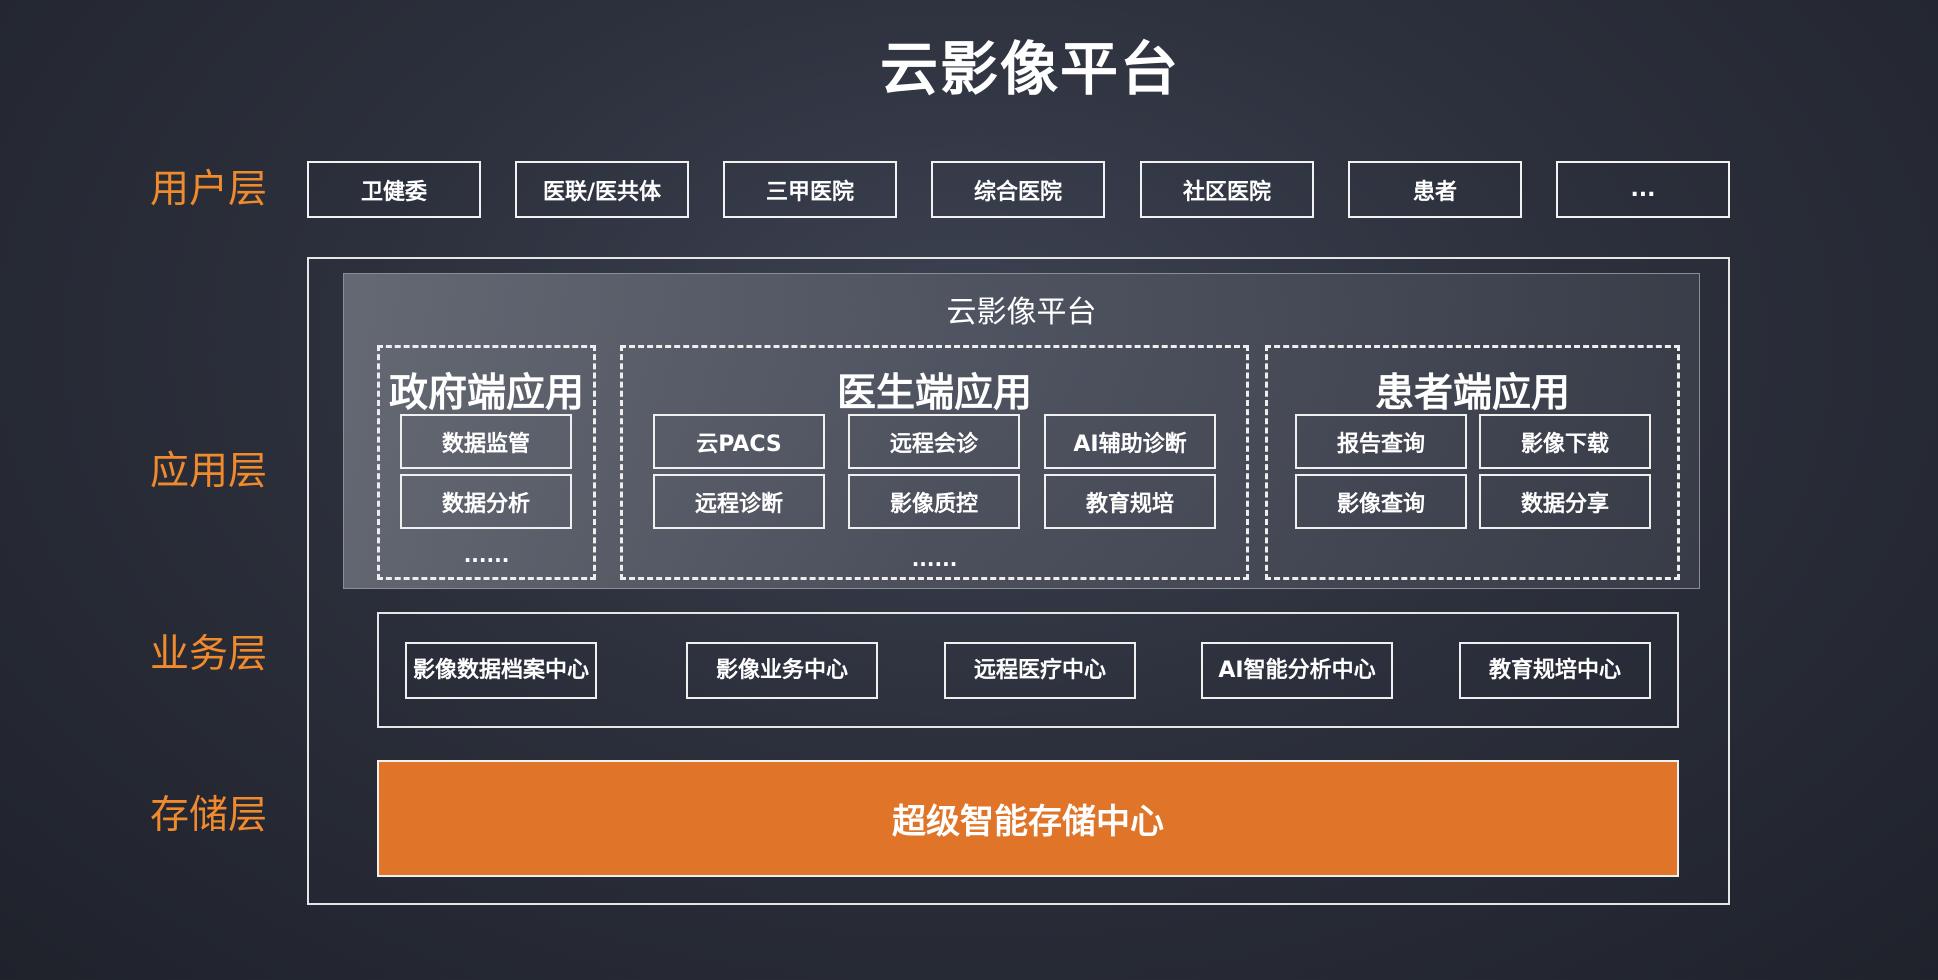 Image resolution: width=1938 pixels, height=980 pixels. What do you see at coordinates (1021, 312) in the screenshot?
I see `app-panel-title: 云影像平台` at bounding box center [1021, 312].